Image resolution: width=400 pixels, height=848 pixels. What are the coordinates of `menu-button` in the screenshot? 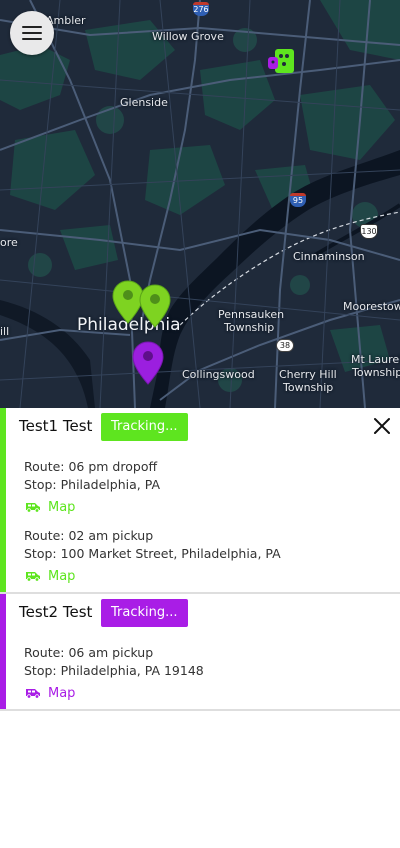 It's located at (32, 33).